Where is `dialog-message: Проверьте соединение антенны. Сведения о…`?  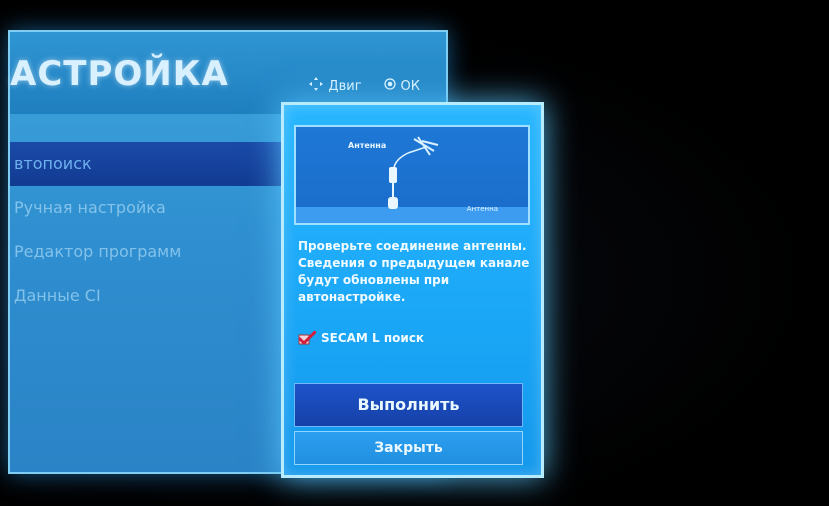 dialog-message: Проверьте соединение антенны. Сведения о… is located at coordinates (414, 271).